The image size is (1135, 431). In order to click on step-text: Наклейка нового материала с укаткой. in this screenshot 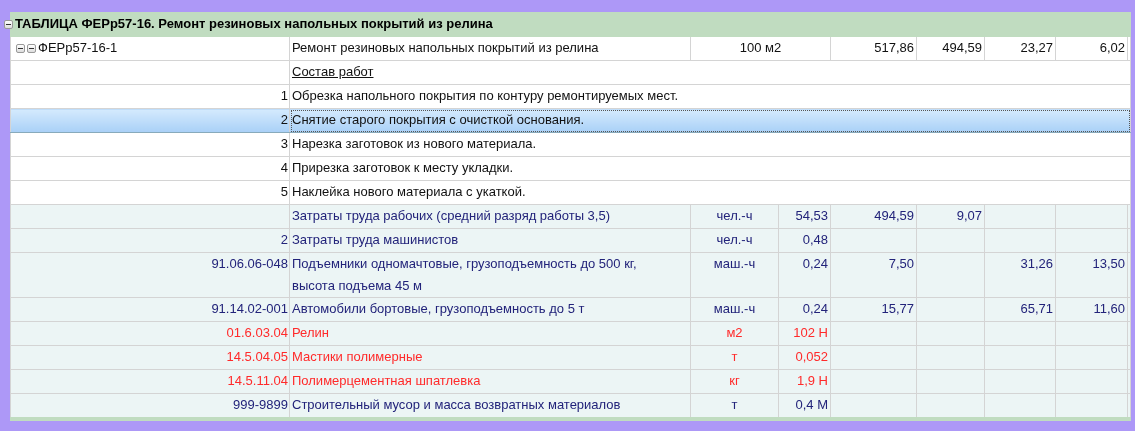, I will do `click(409, 191)`.